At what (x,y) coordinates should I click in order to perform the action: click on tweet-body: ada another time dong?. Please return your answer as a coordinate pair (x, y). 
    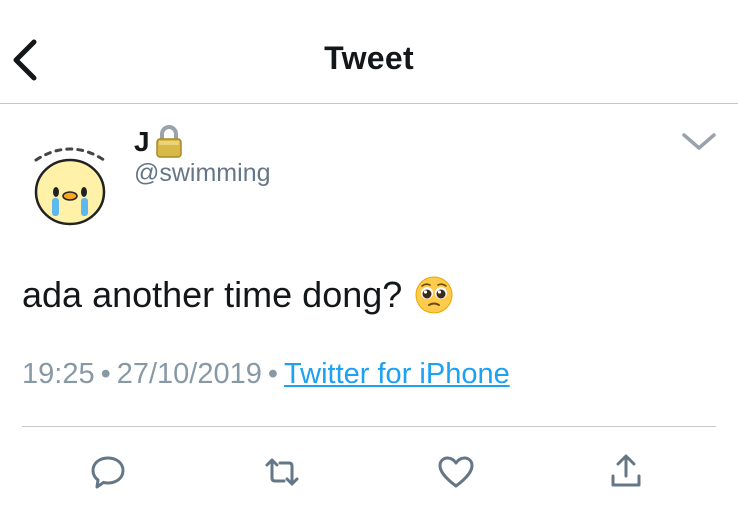
    Looking at the image, I should click on (238, 295).